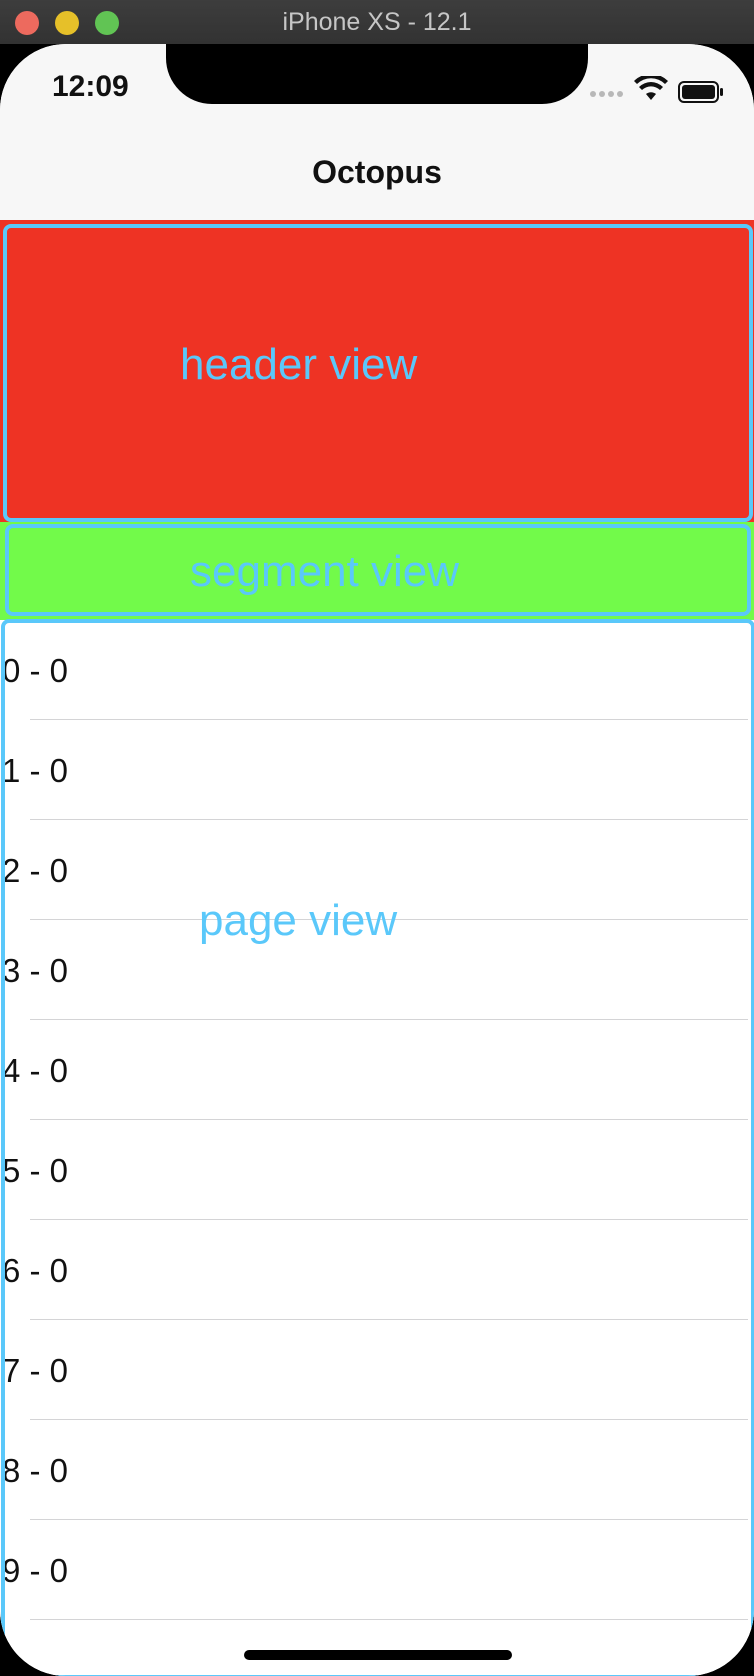  Describe the element at coordinates (651, 88) in the screenshot. I see `wifi-icon` at that location.